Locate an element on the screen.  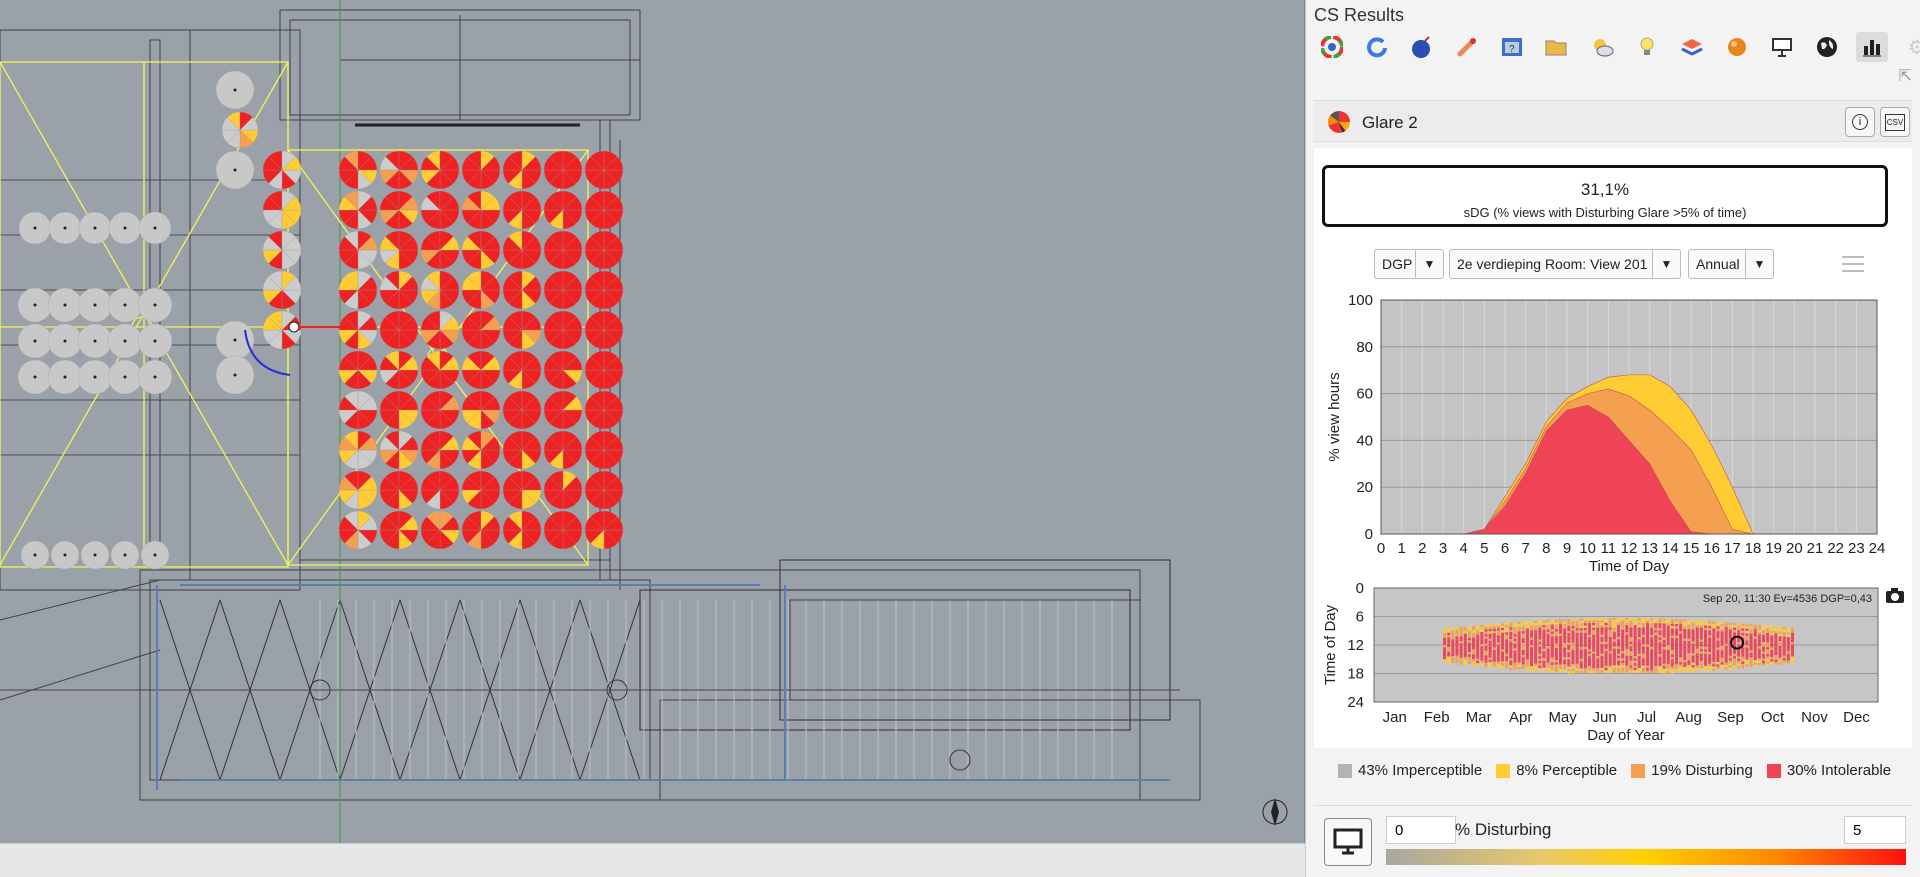
max-value-input is located at coordinates (1875, 830).